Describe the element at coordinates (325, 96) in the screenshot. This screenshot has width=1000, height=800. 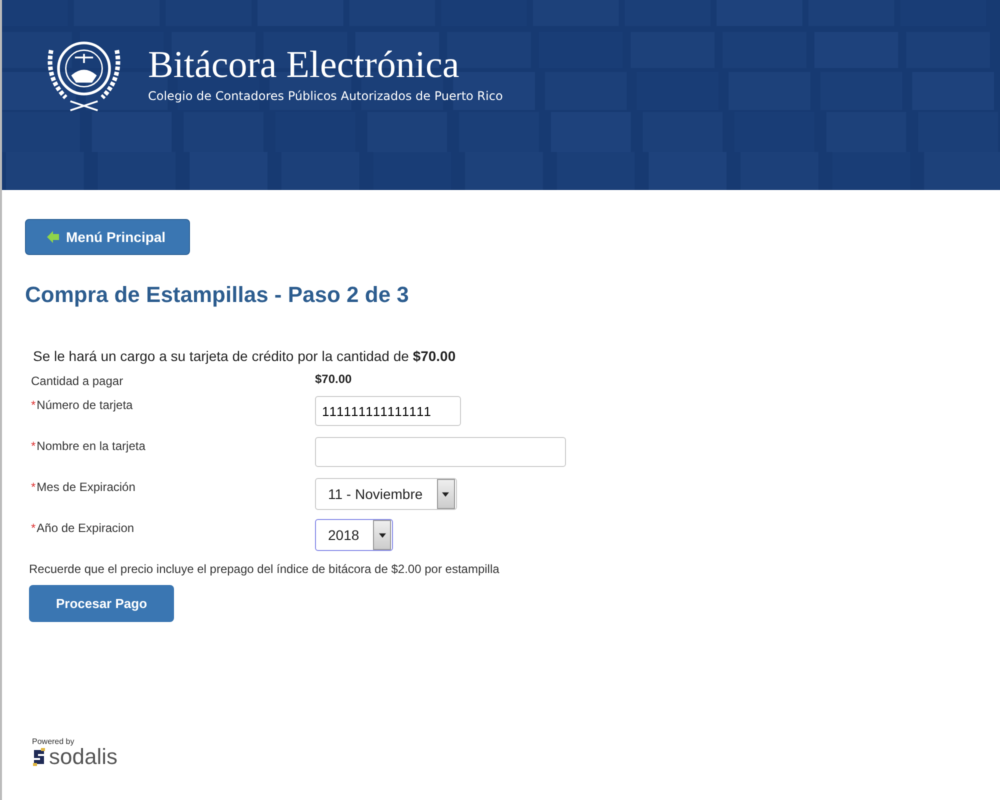
I see `site-subtitle: Colegio de Contadores Públicos Autorizados de Puerto Rico` at that location.